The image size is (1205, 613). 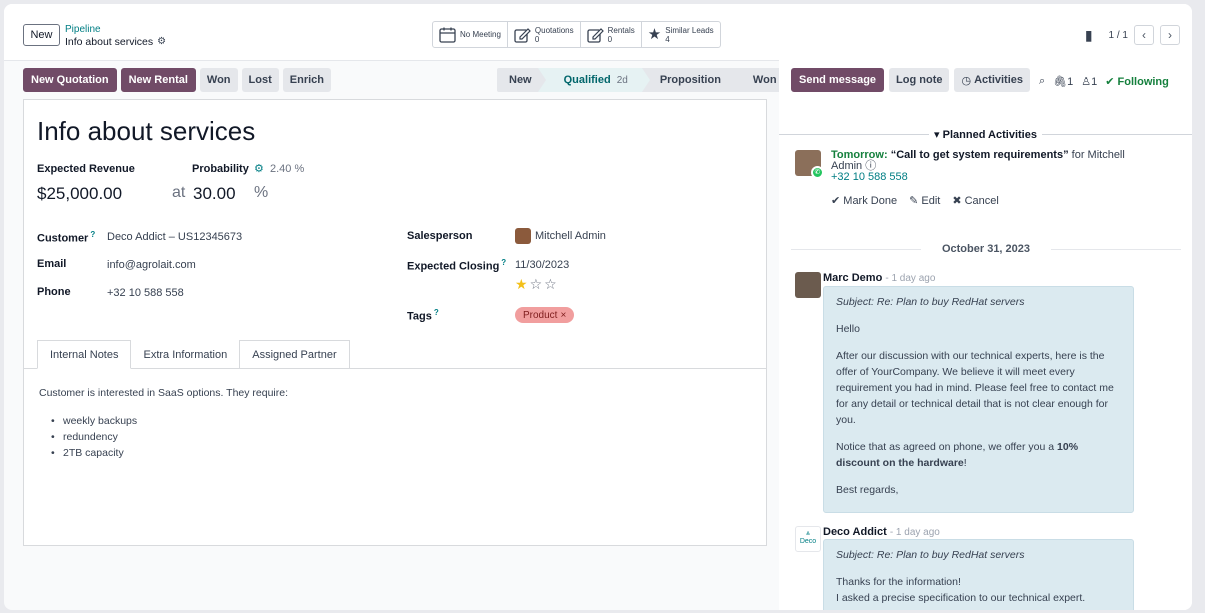 I want to click on stage-proposition: Proposition, so click(x=688, y=80).